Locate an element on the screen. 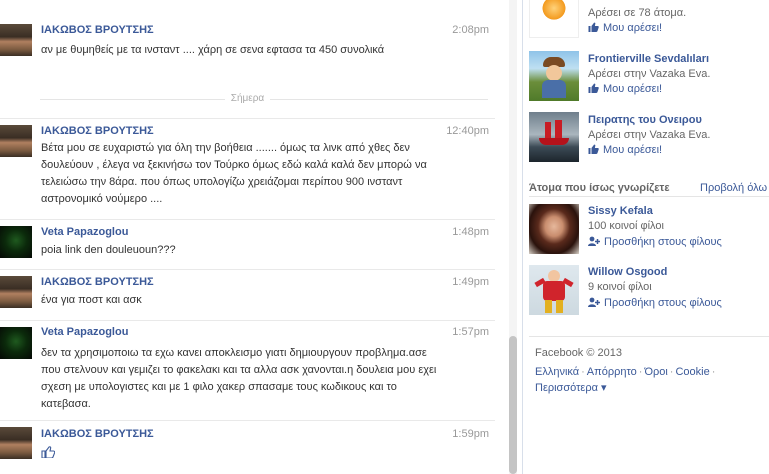 The image size is (769, 474). page-name: Frontierville Sevdalıları is located at coordinates (648, 59).